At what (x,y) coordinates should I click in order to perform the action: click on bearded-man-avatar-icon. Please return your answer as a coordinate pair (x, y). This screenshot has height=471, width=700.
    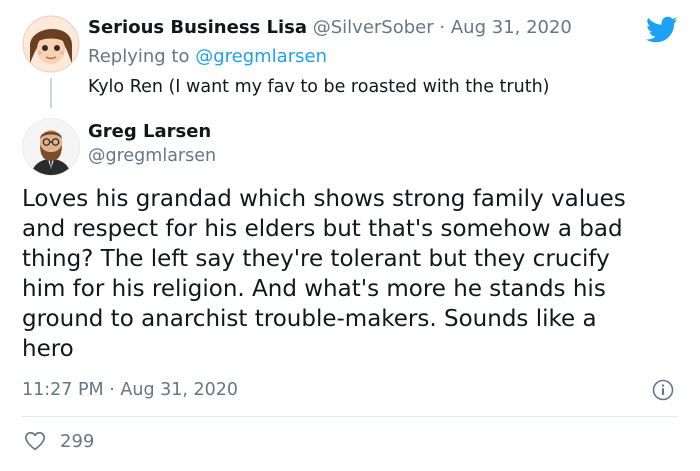
    Looking at the image, I should click on (51, 147).